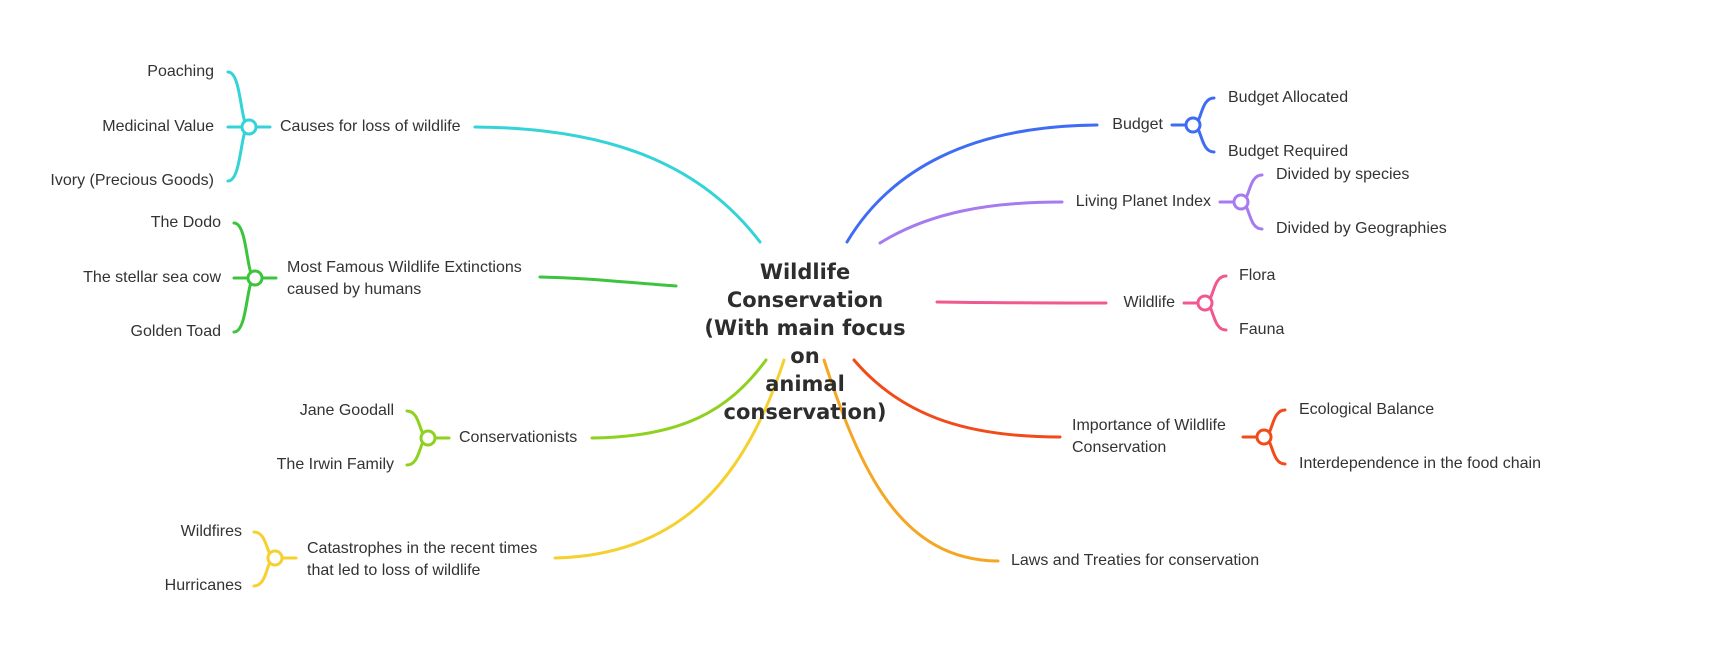 This screenshot has width=1714, height=661. Describe the element at coordinates (1261, 330) in the screenshot. I see `subtopic-fauna: Fauna` at that location.